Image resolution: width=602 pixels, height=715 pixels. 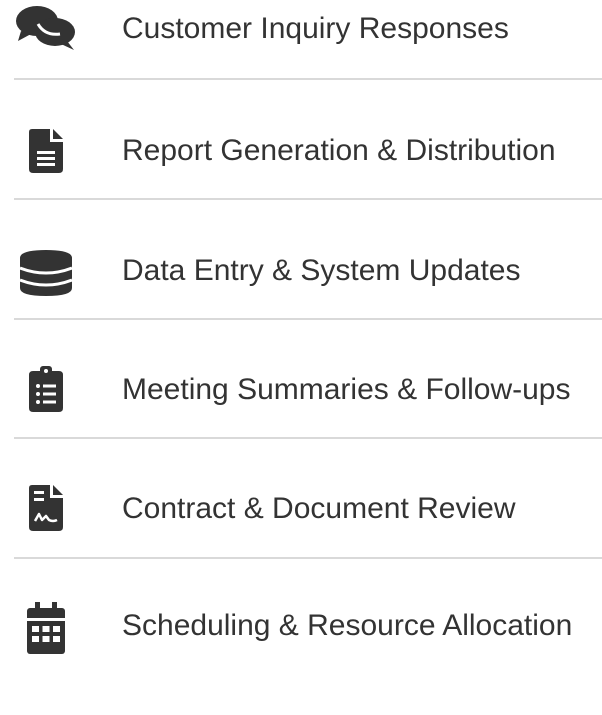 What do you see at coordinates (46, 273) in the screenshot?
I see `database-icon` at bounding box center [46, 273].